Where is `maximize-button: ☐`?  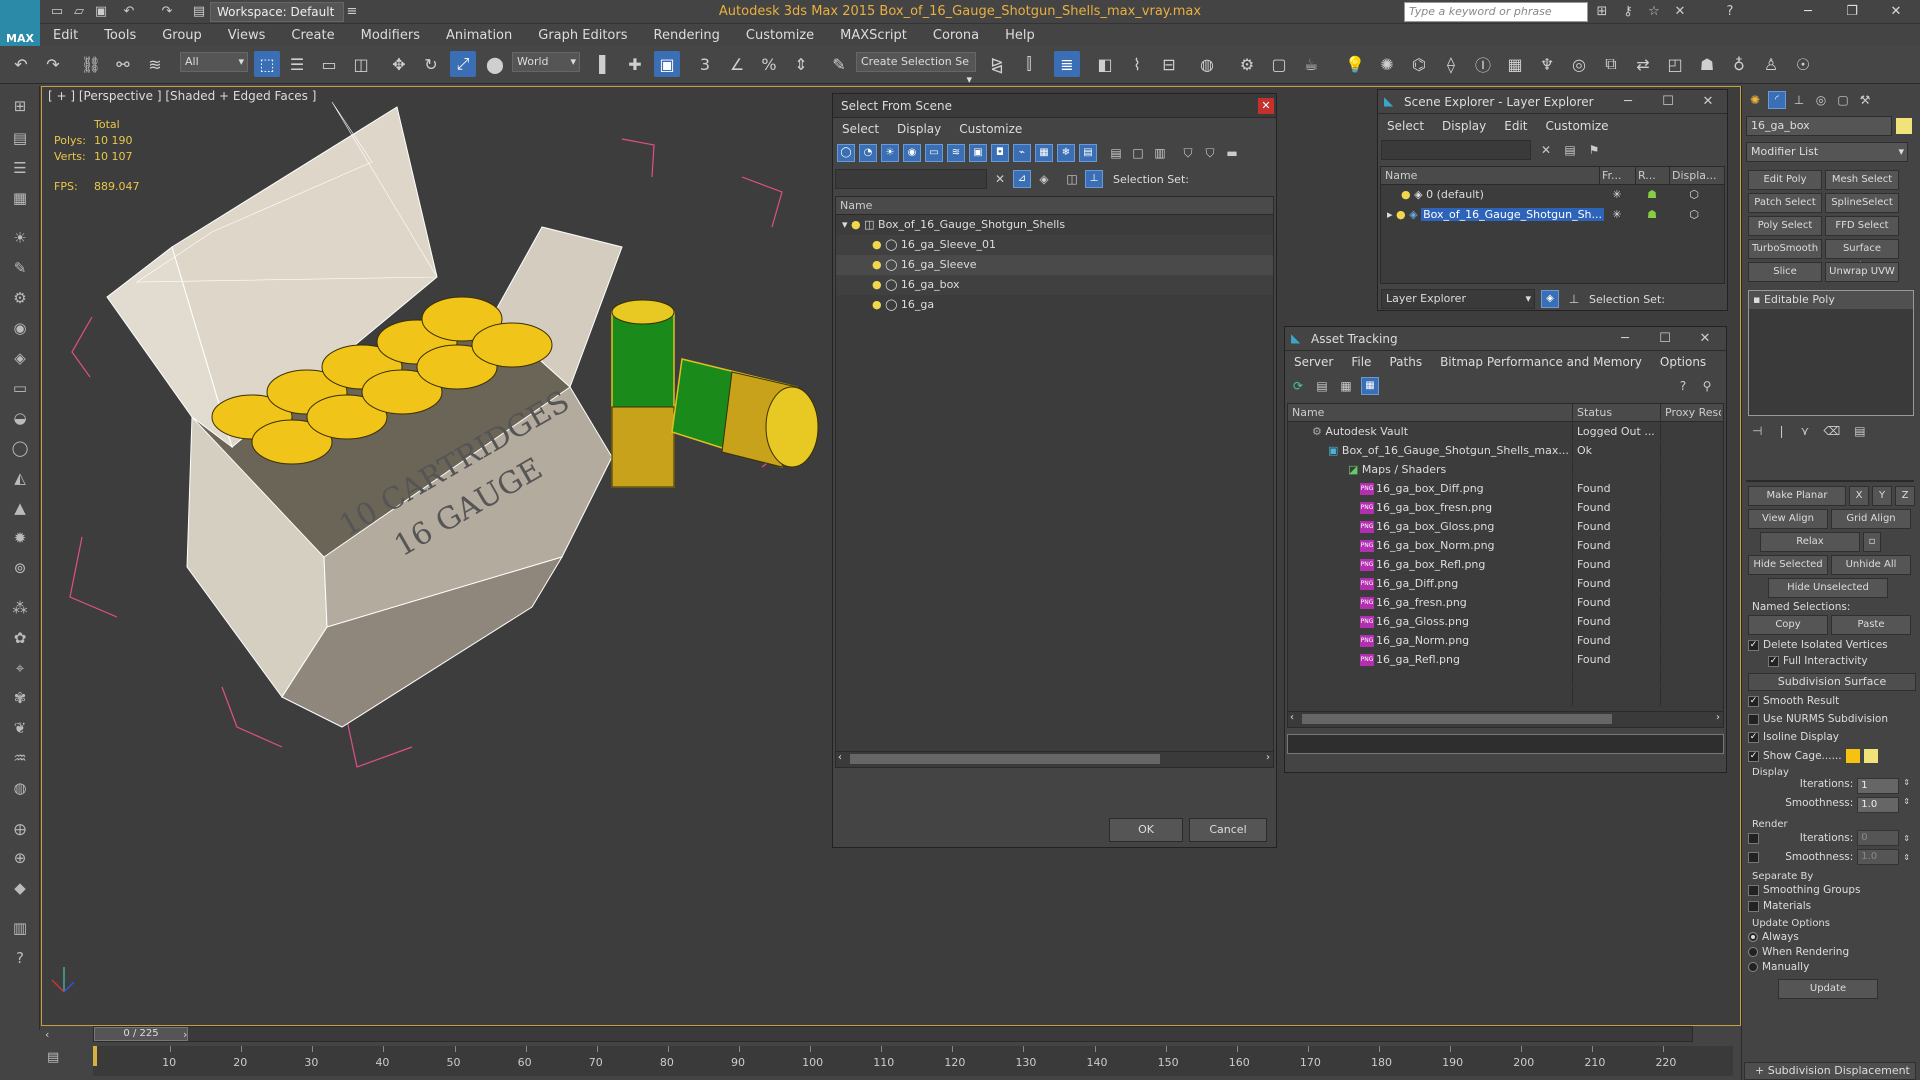
maximize-button: ☐ is located at coordinates (1665, 339).